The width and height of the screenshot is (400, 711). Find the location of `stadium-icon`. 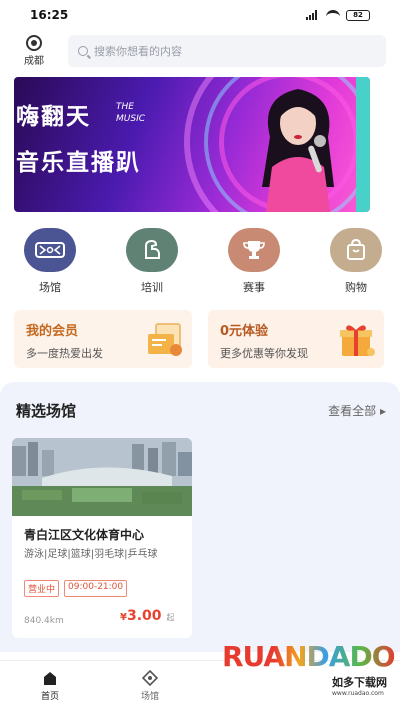

stadium-icon is located at coordinates (50, 250).